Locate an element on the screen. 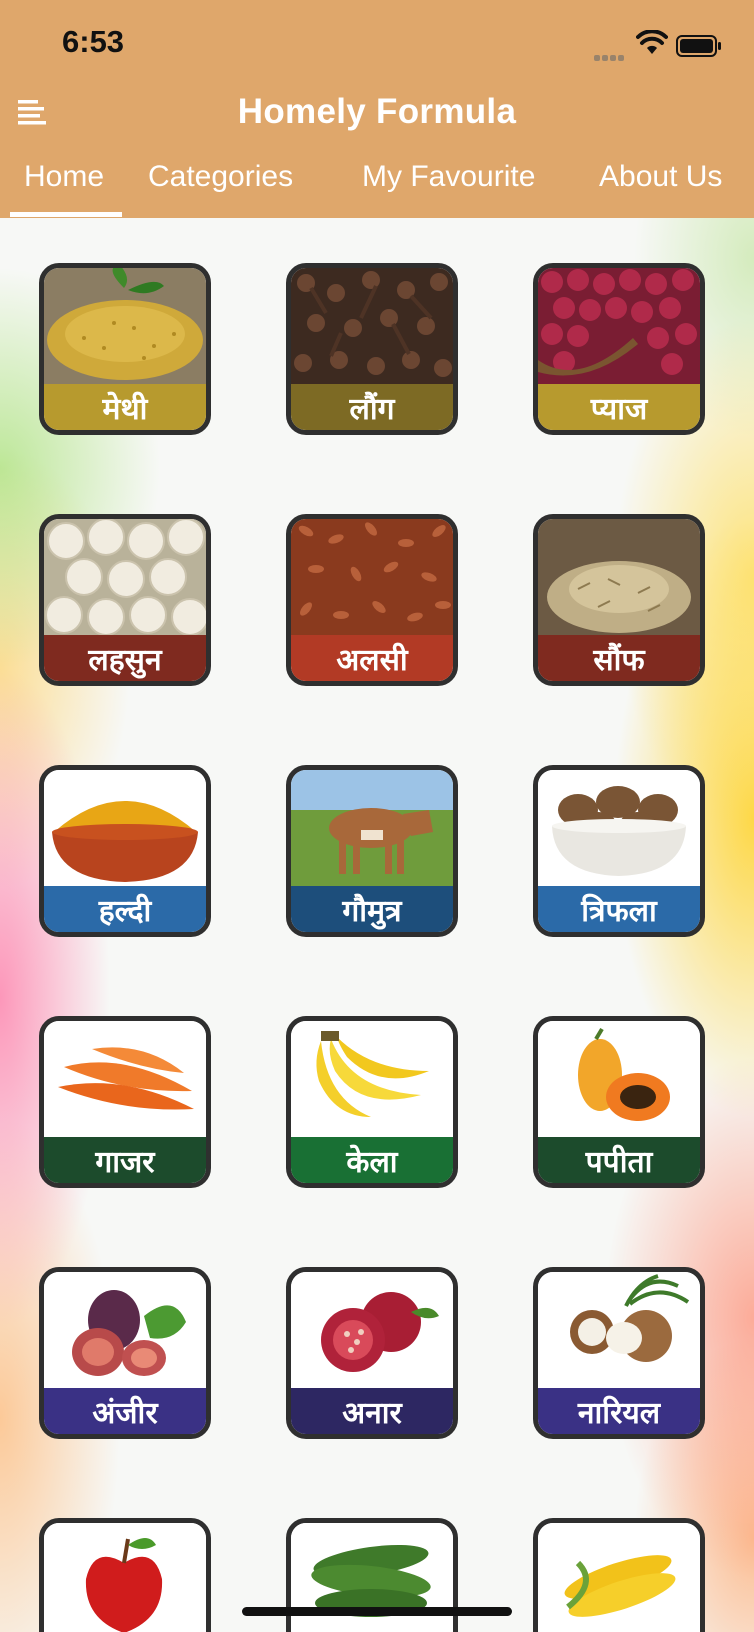  active-tab-indicator is located at coordinates (66, 214).